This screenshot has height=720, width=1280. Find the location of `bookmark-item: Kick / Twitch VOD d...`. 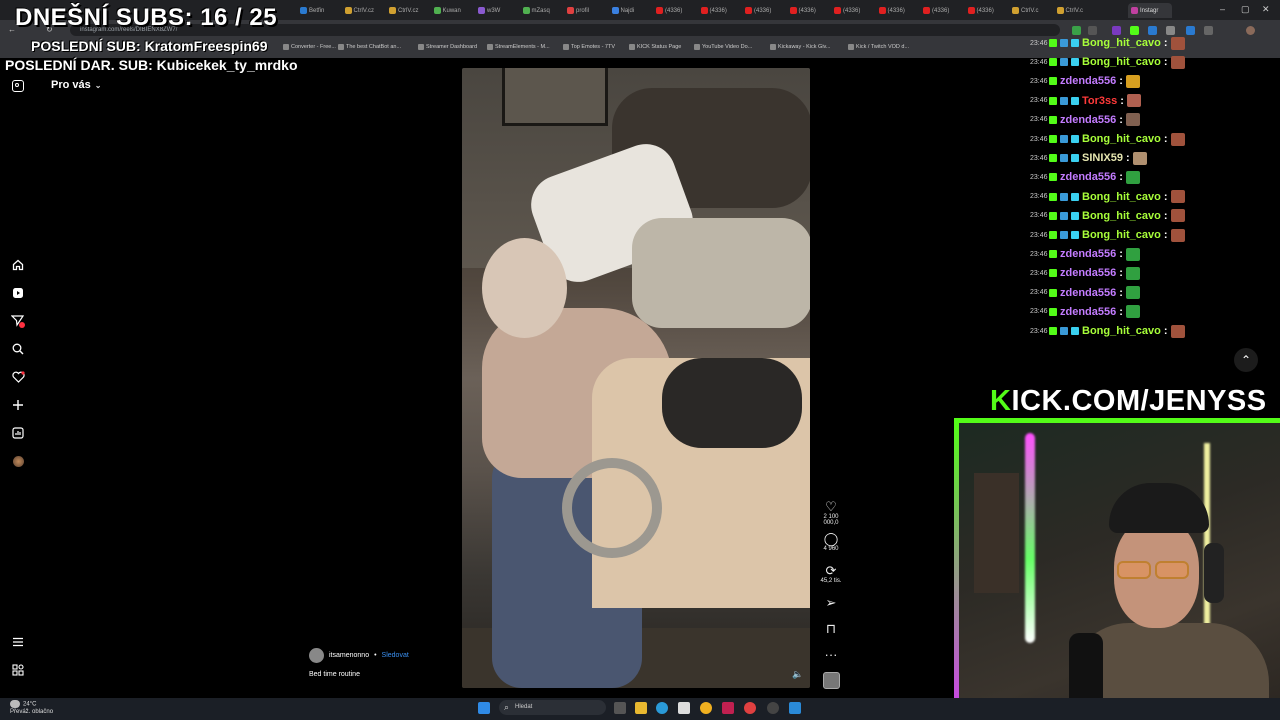

bookmark-item: Kick / Twitch VOD d... is located at coordinates (878, 47).